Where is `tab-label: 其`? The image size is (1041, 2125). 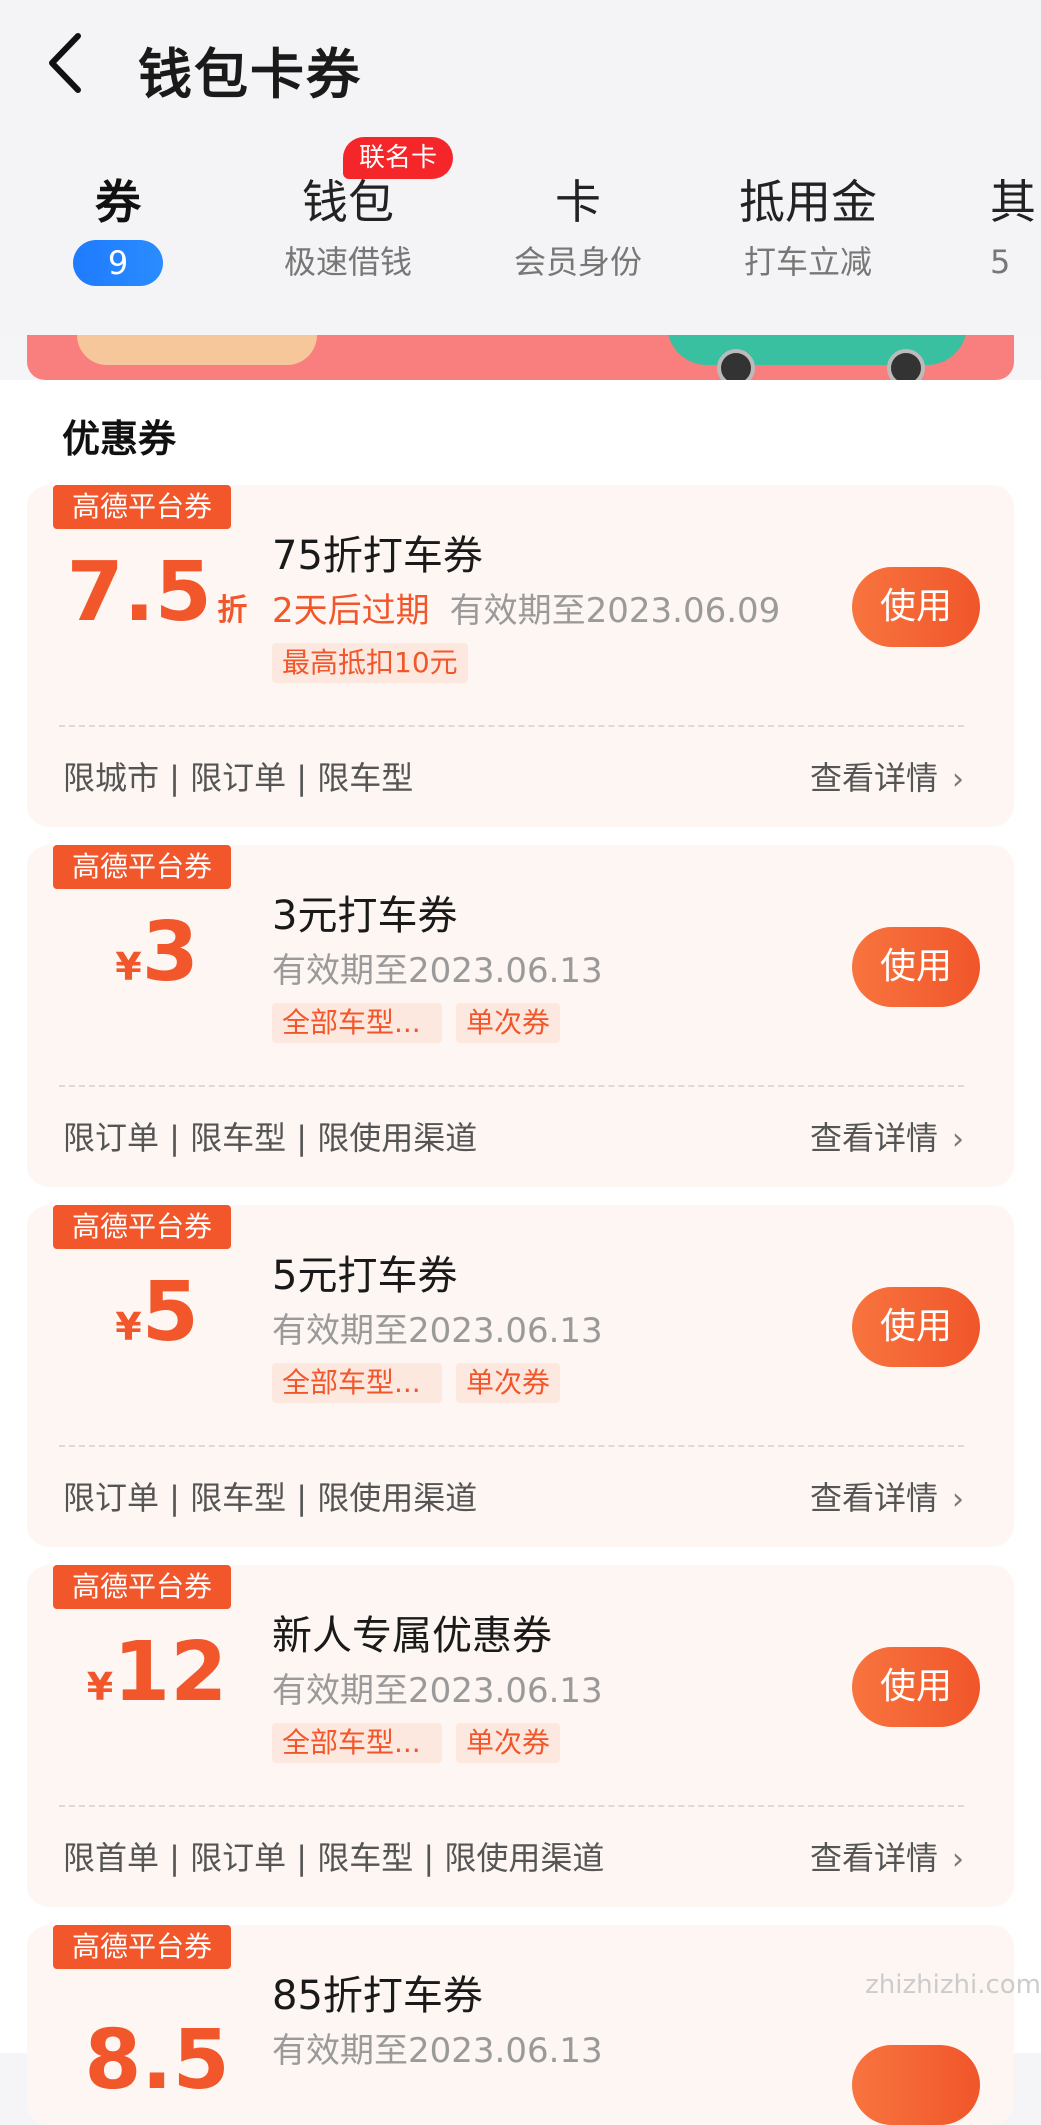
tab-label: 其 is located at coordinates (1013, 202).